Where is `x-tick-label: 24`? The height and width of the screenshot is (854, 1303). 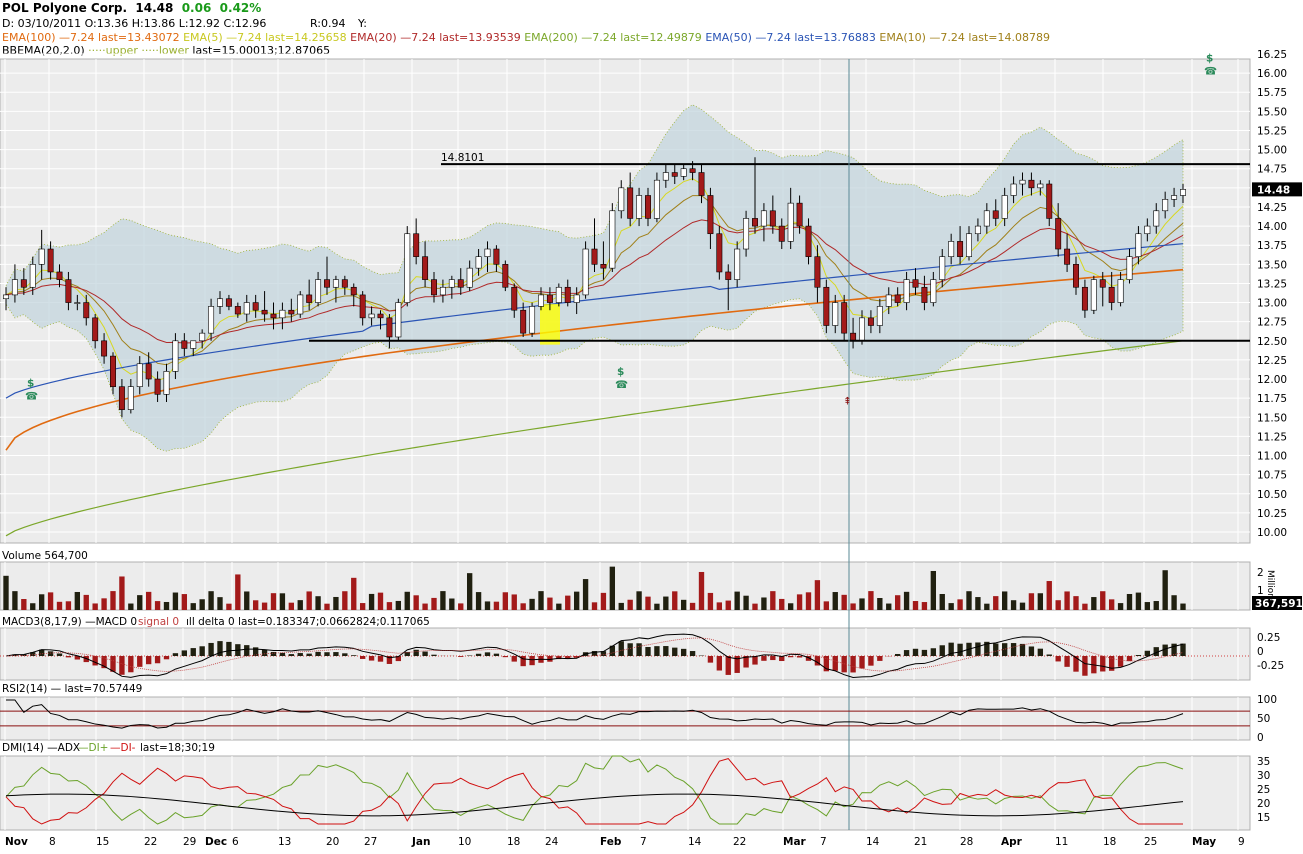
x-tick-label: 24 is located at coordinates (552, 842).